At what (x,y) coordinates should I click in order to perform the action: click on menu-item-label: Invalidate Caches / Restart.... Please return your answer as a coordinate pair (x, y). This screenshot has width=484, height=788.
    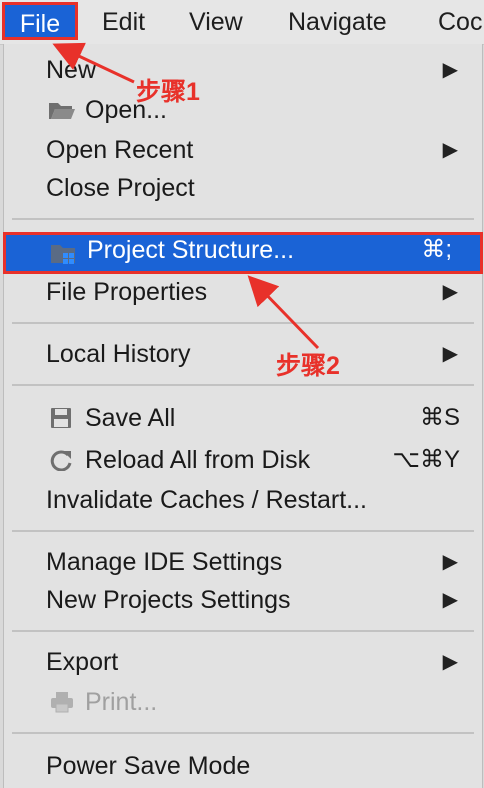
    Looking at the image, I should click on (206, 500).